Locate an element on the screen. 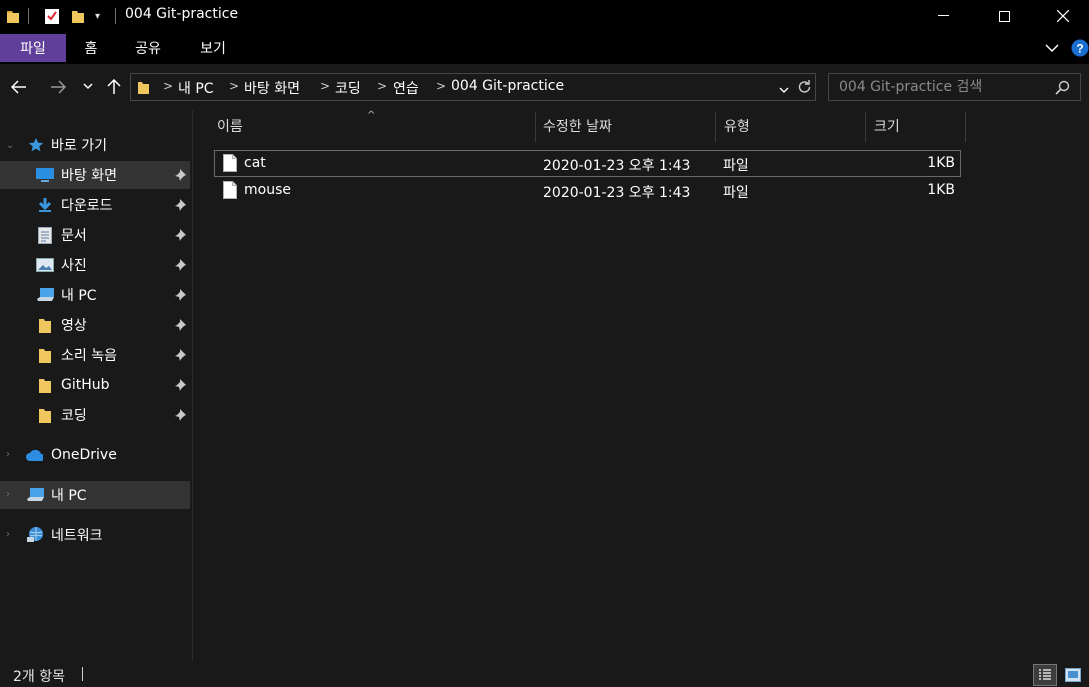  forward-button is located at coordinates (58, 87).